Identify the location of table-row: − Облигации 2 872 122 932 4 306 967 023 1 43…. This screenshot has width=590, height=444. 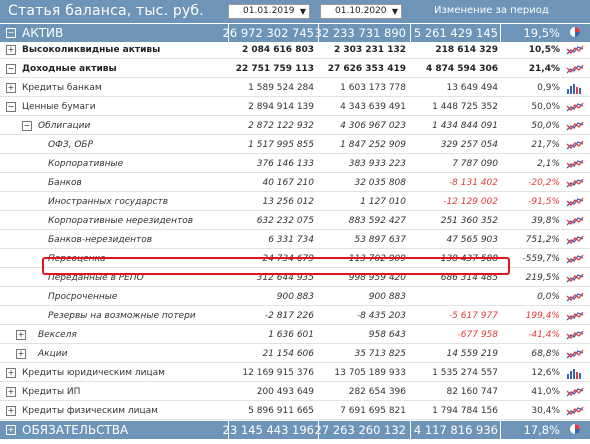
(295, 126).